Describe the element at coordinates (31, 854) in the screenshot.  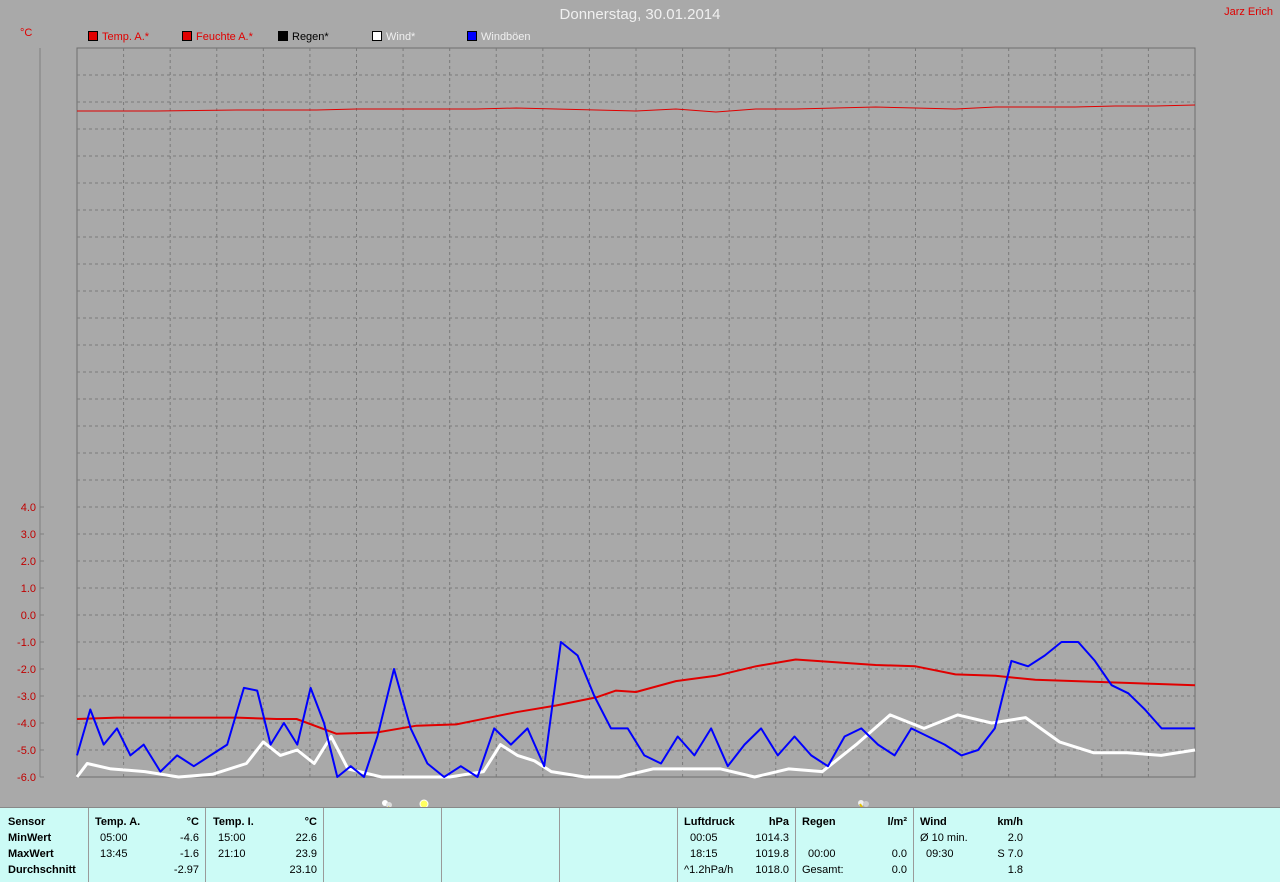
I see `row-label-max: MaxWert` at that location.